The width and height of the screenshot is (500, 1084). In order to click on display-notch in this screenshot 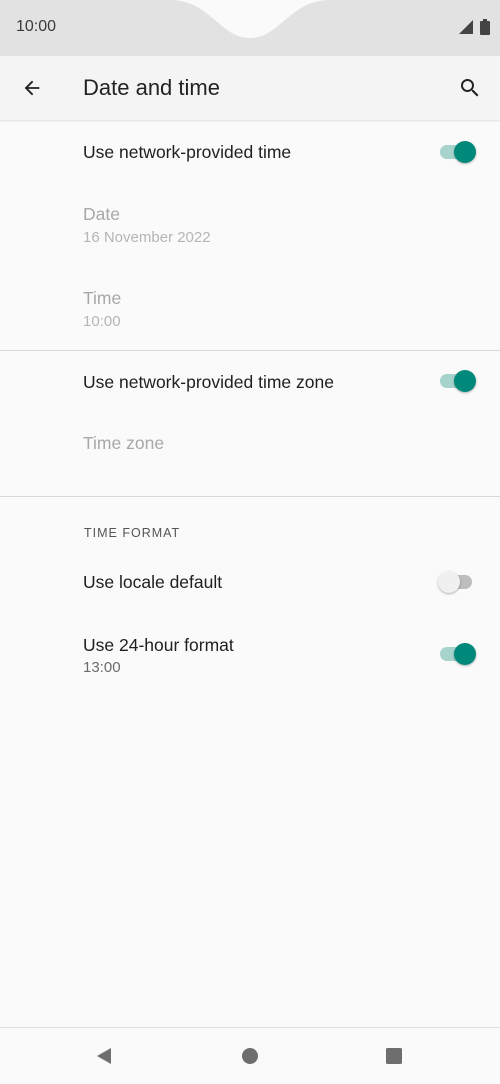, I will do `click(250, 19)`.